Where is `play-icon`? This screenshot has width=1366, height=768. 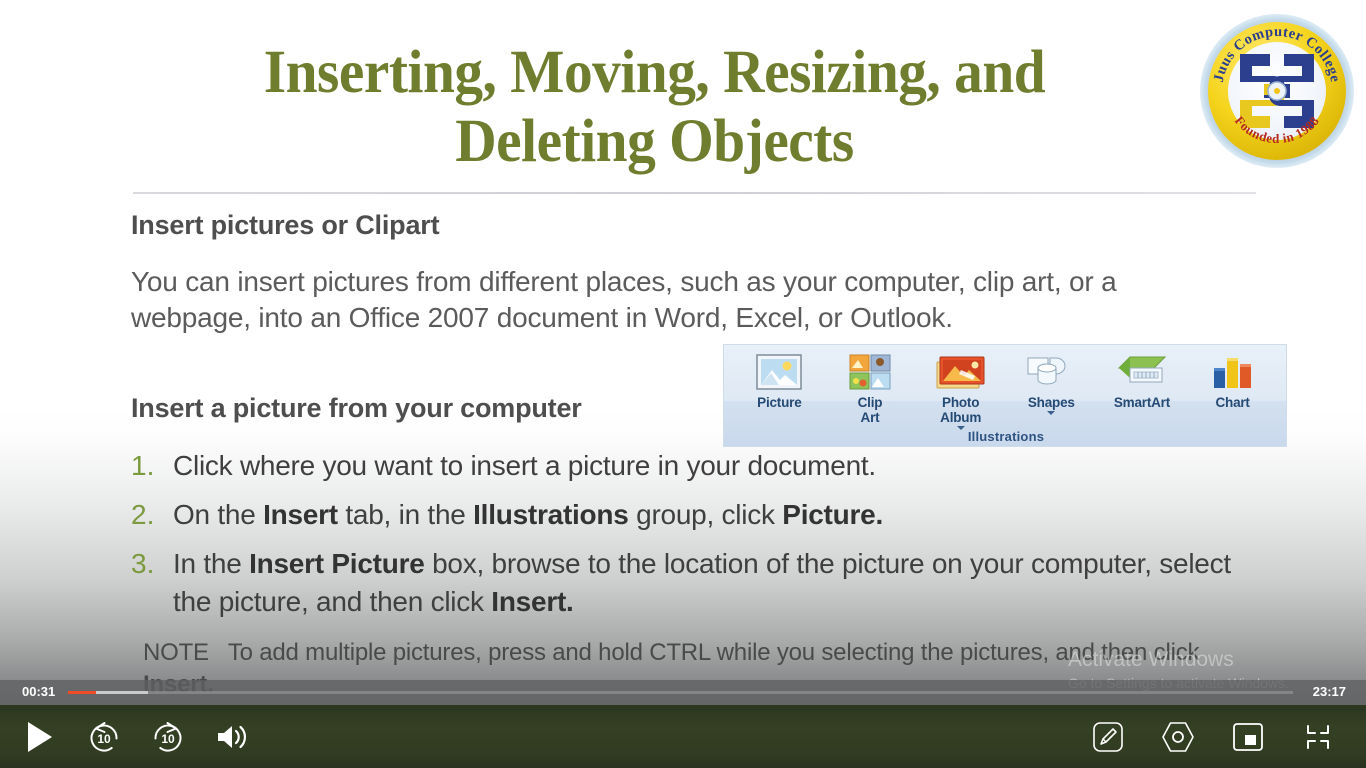
play-icon is located at coordinates (40, 736).